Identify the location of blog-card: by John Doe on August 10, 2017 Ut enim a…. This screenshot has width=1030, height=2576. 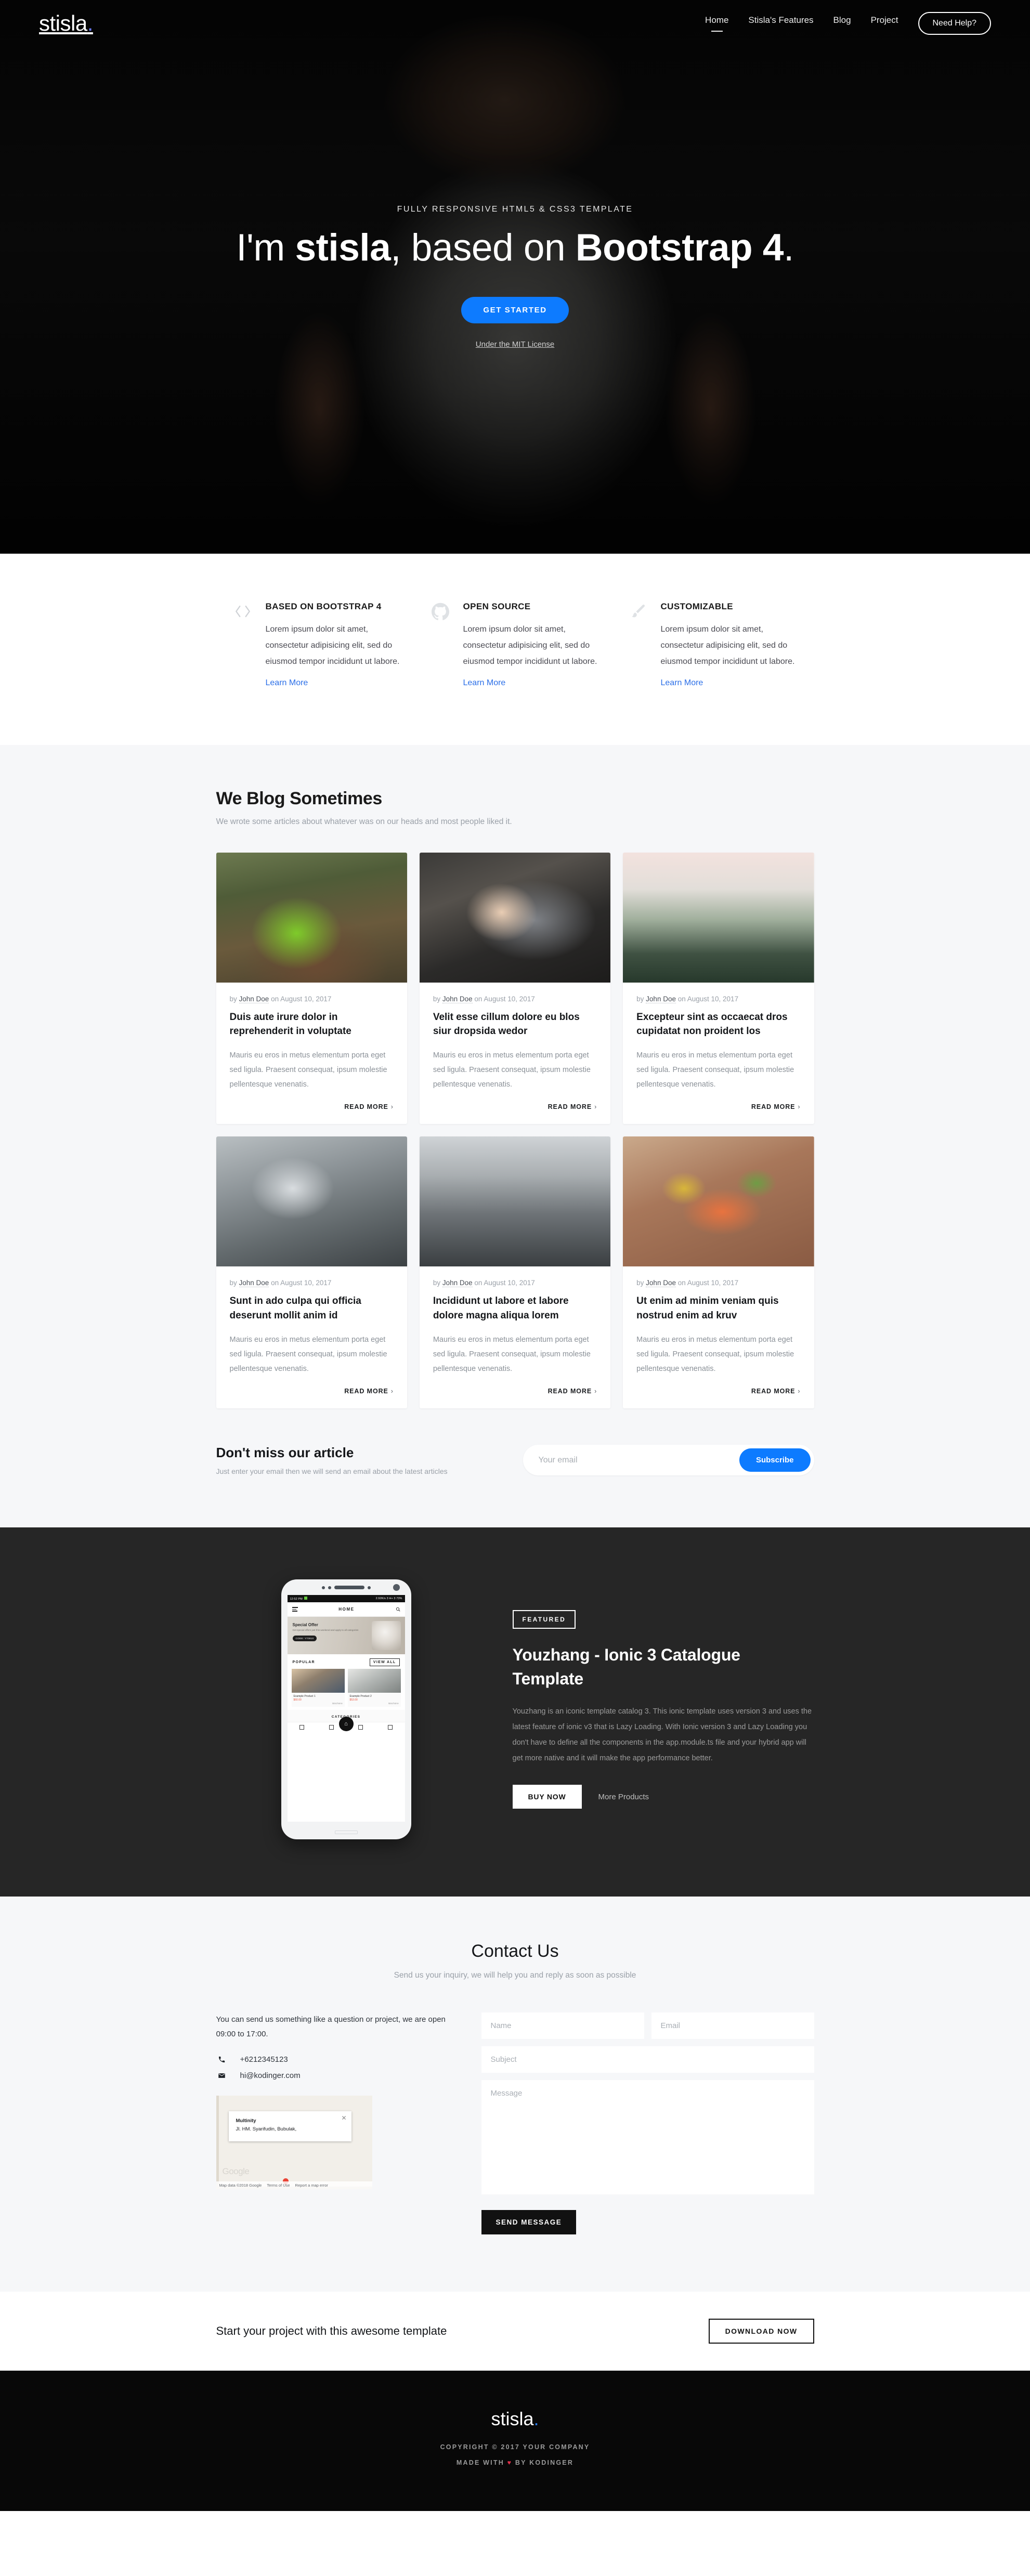
(718, 1272).